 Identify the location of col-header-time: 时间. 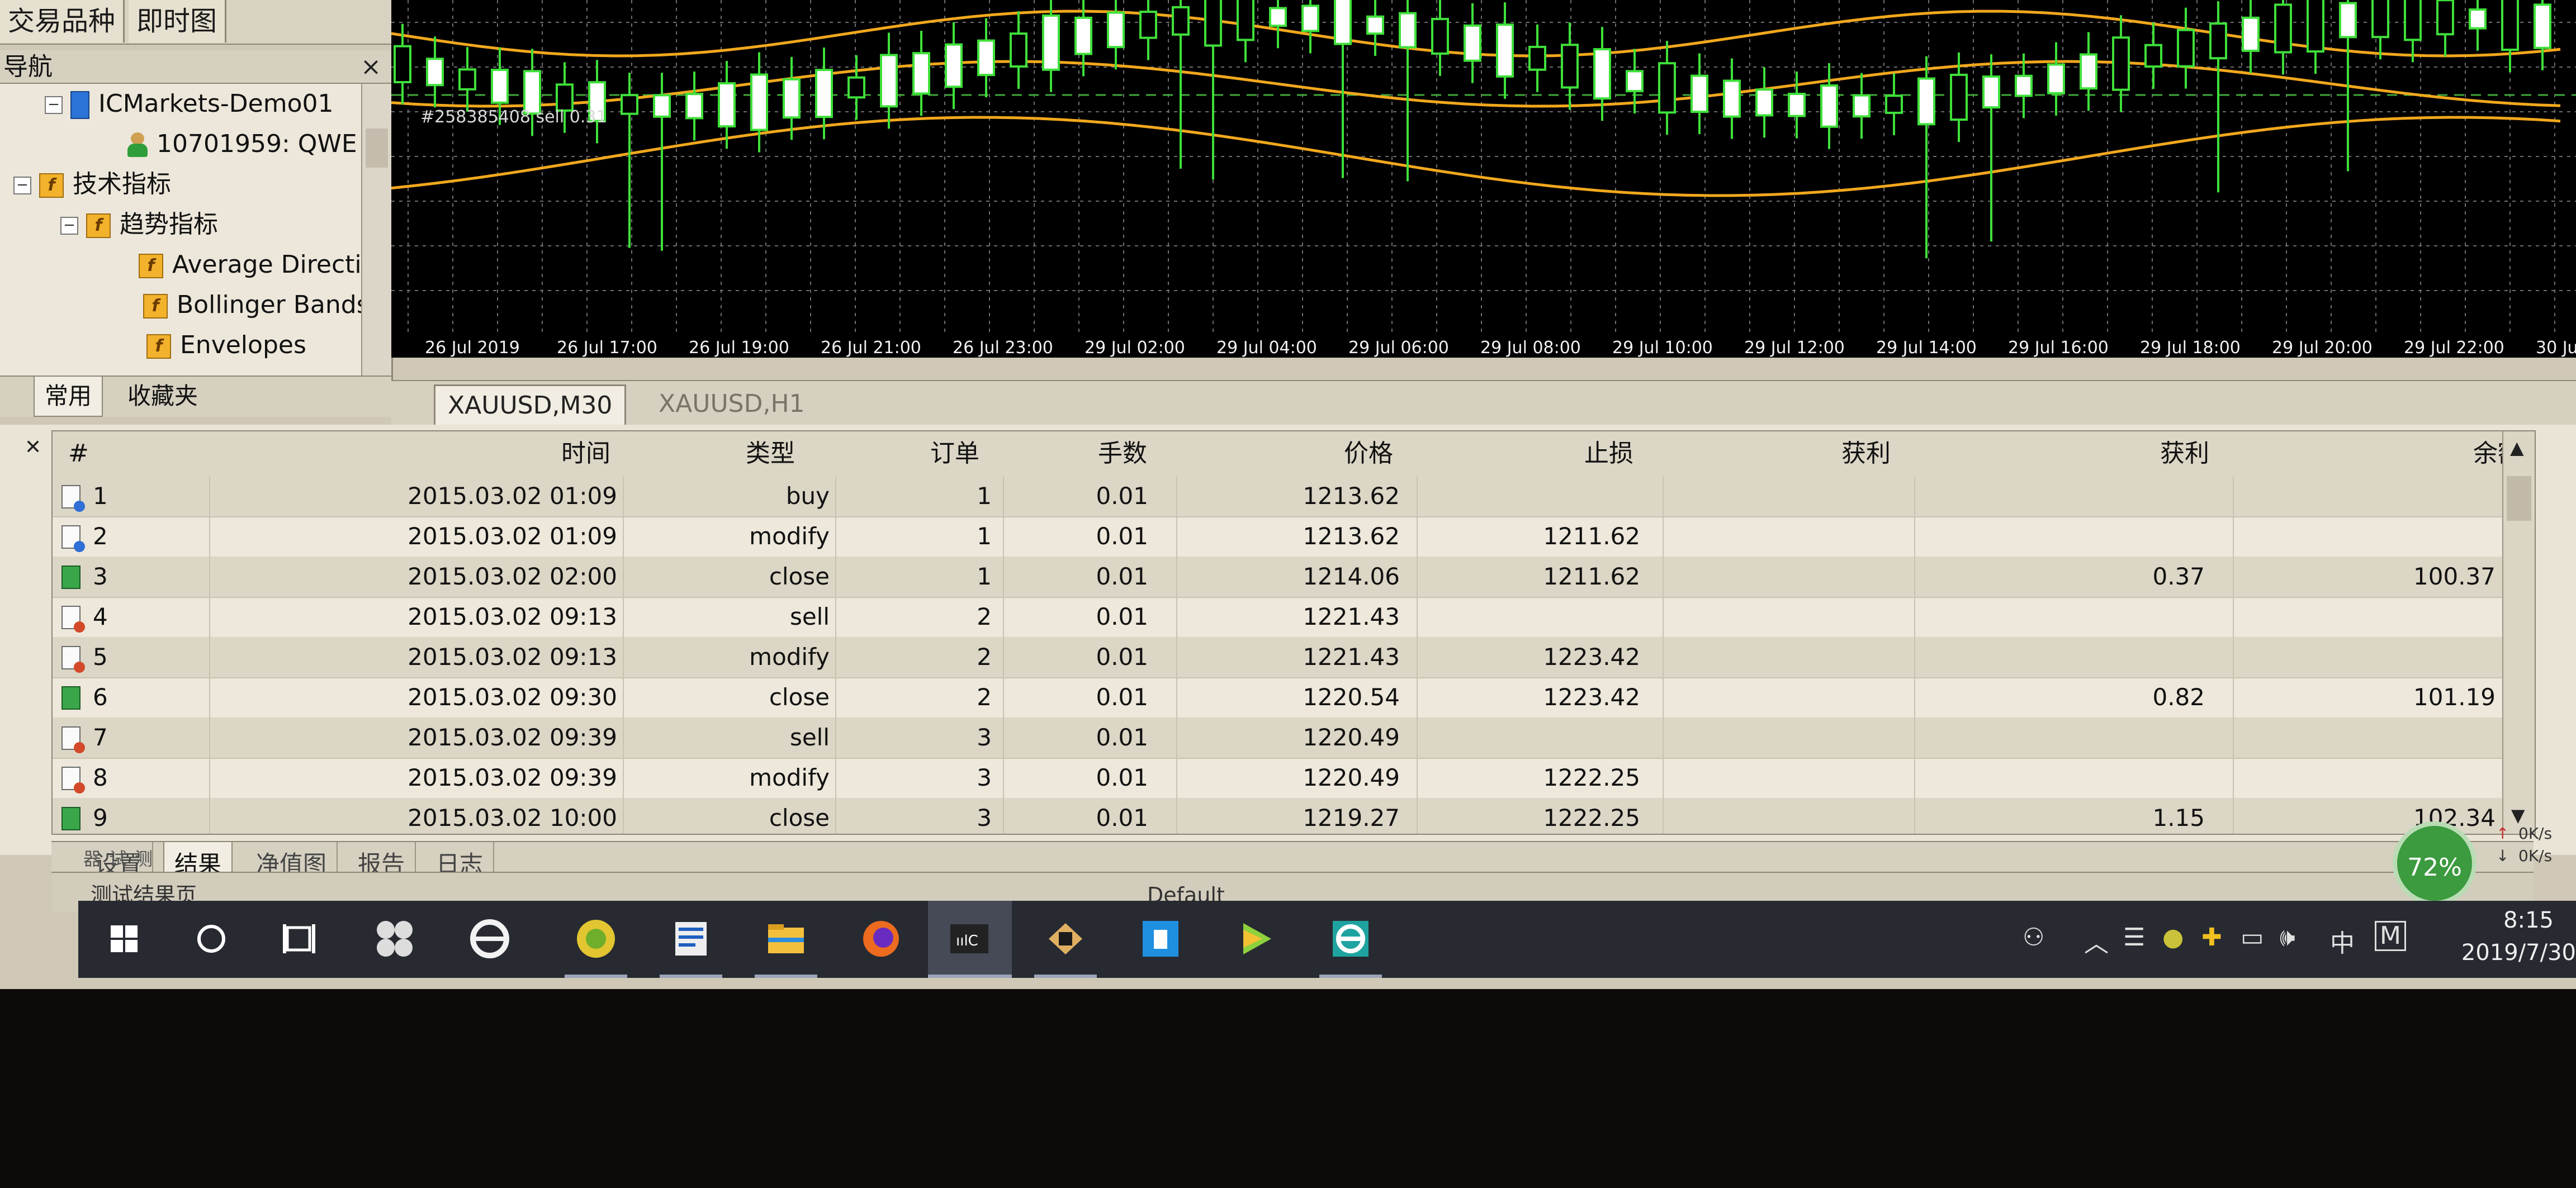
(585, 453).